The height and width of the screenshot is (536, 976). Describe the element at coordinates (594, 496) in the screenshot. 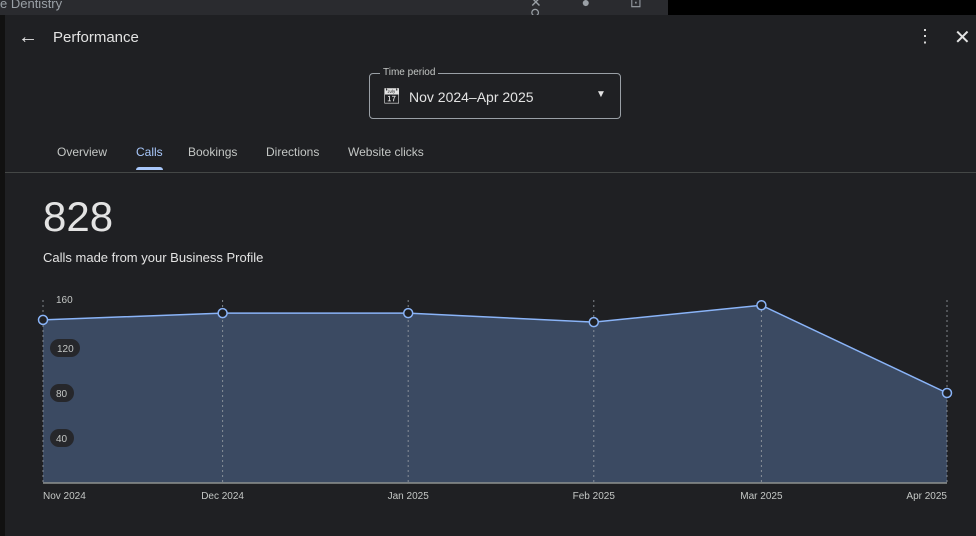

I see `x-tick-label: Feb 2025` at that location.